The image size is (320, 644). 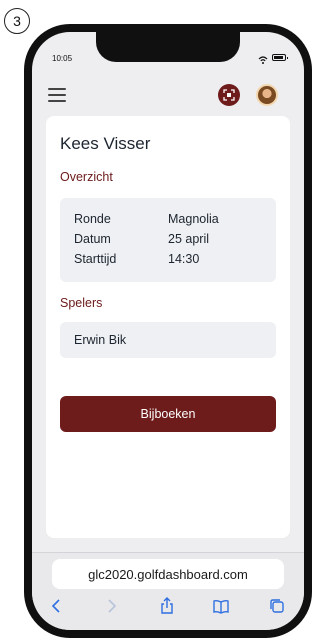 What do you see at coordinates (267, 95) in the screenshot?
I see `user-avatar` at bounding box center [267, 95].